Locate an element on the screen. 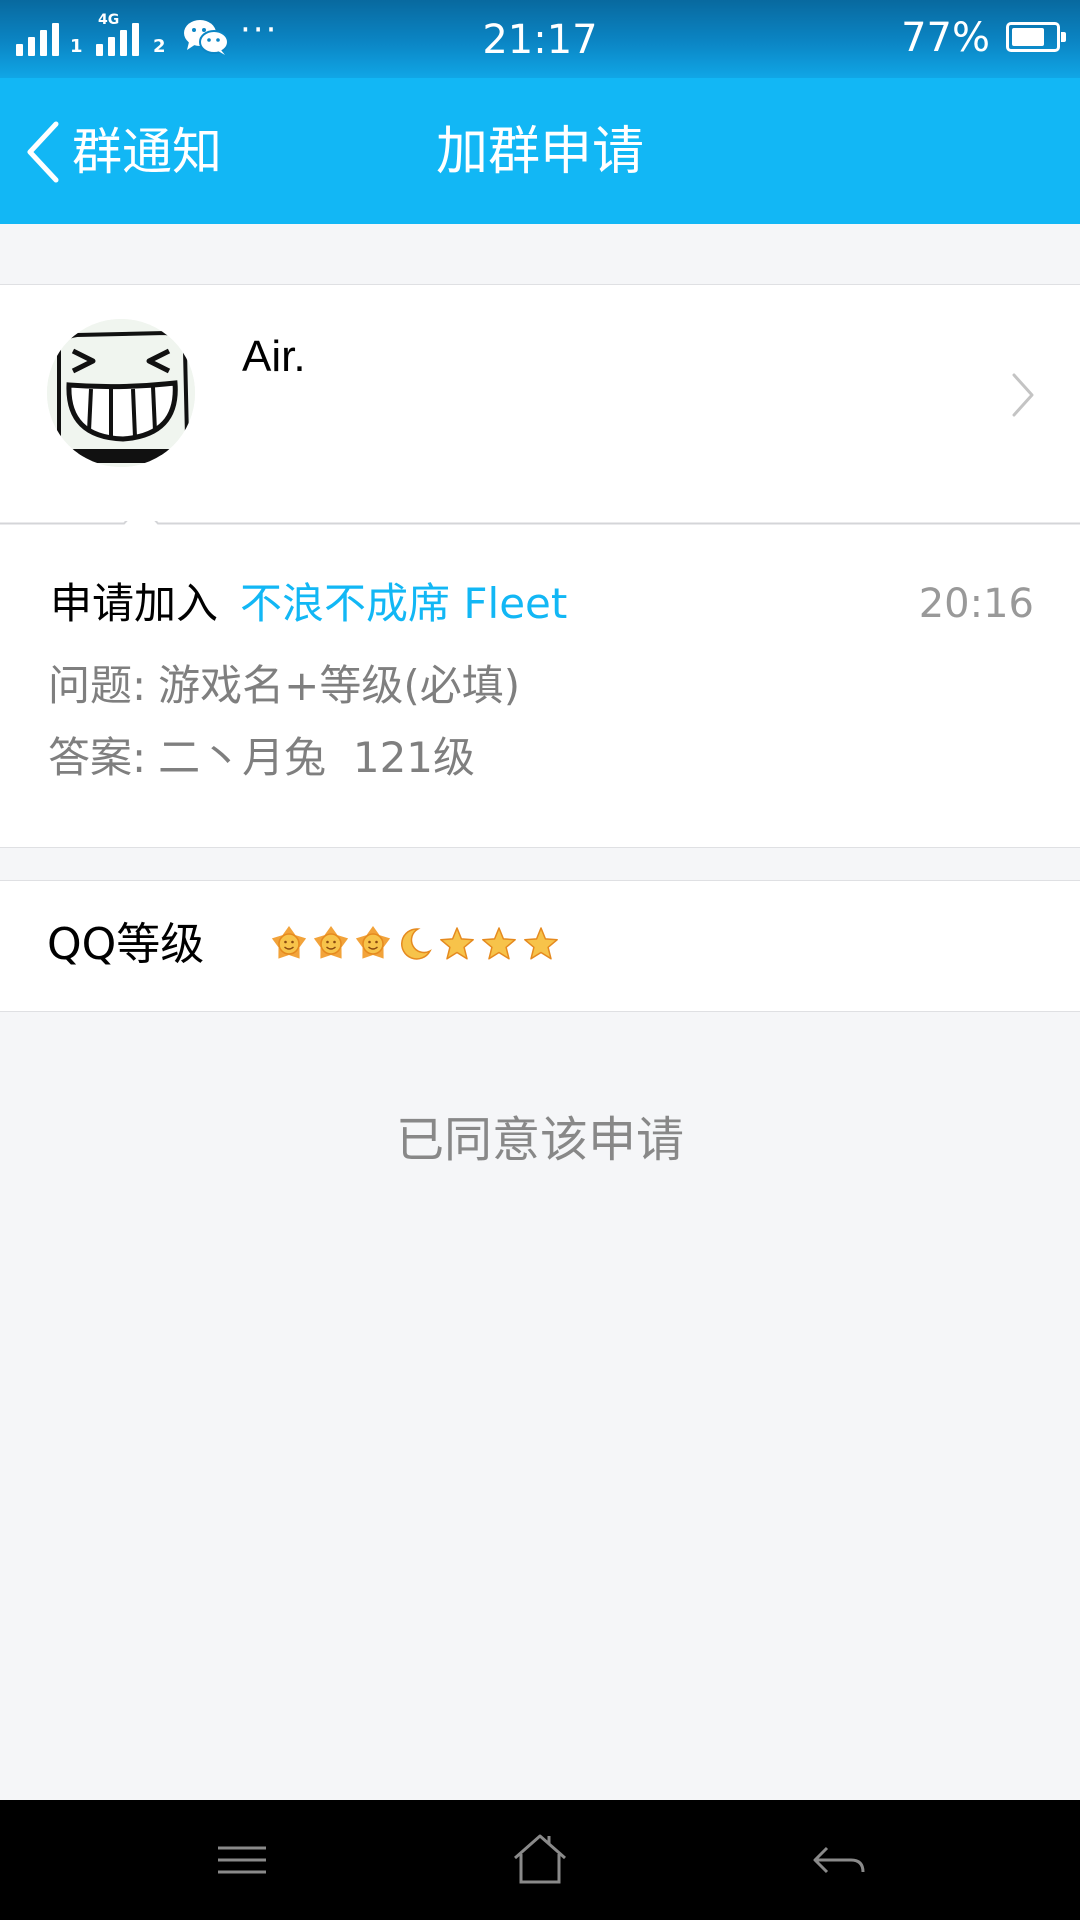 Image resolution: width=1080 pixels, height=1920 pixels. status-bar: 1 4G 2 ··· 21:17 77% is located at coordinates (540, 39).